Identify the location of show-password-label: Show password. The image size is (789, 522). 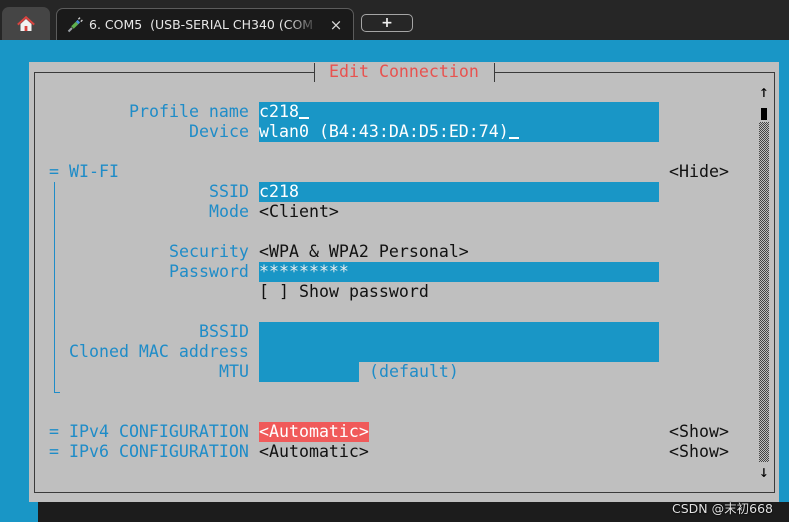
(364, 291).